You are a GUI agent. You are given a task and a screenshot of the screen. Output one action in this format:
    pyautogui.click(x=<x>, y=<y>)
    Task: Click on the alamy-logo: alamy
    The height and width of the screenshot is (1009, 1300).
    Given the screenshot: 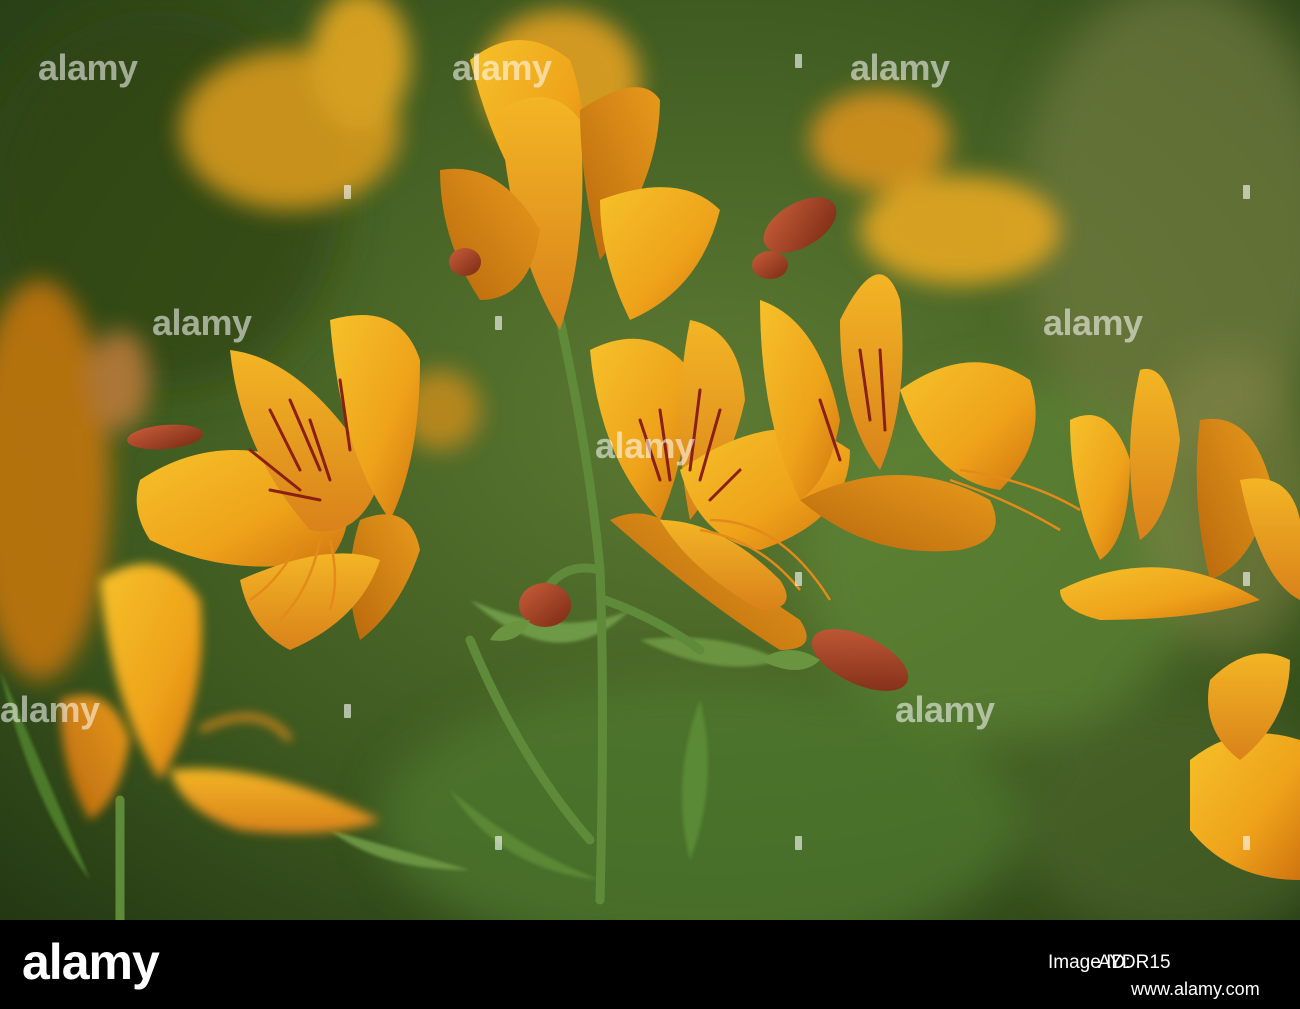 What is the action you would take?
    pyautogui.click(x=91, y=962)
    